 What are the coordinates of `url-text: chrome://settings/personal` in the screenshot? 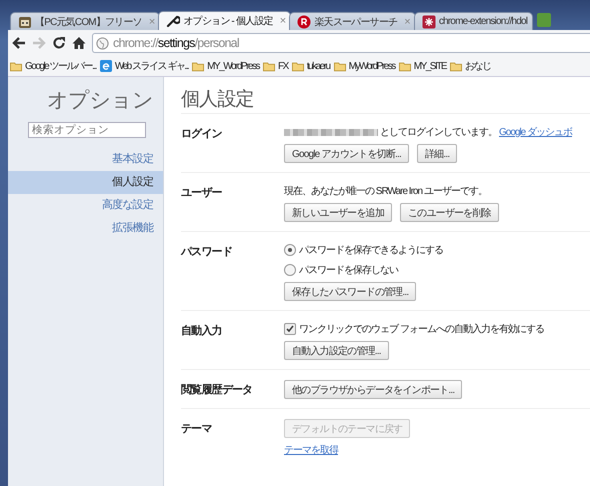 It's located at (176, 43).